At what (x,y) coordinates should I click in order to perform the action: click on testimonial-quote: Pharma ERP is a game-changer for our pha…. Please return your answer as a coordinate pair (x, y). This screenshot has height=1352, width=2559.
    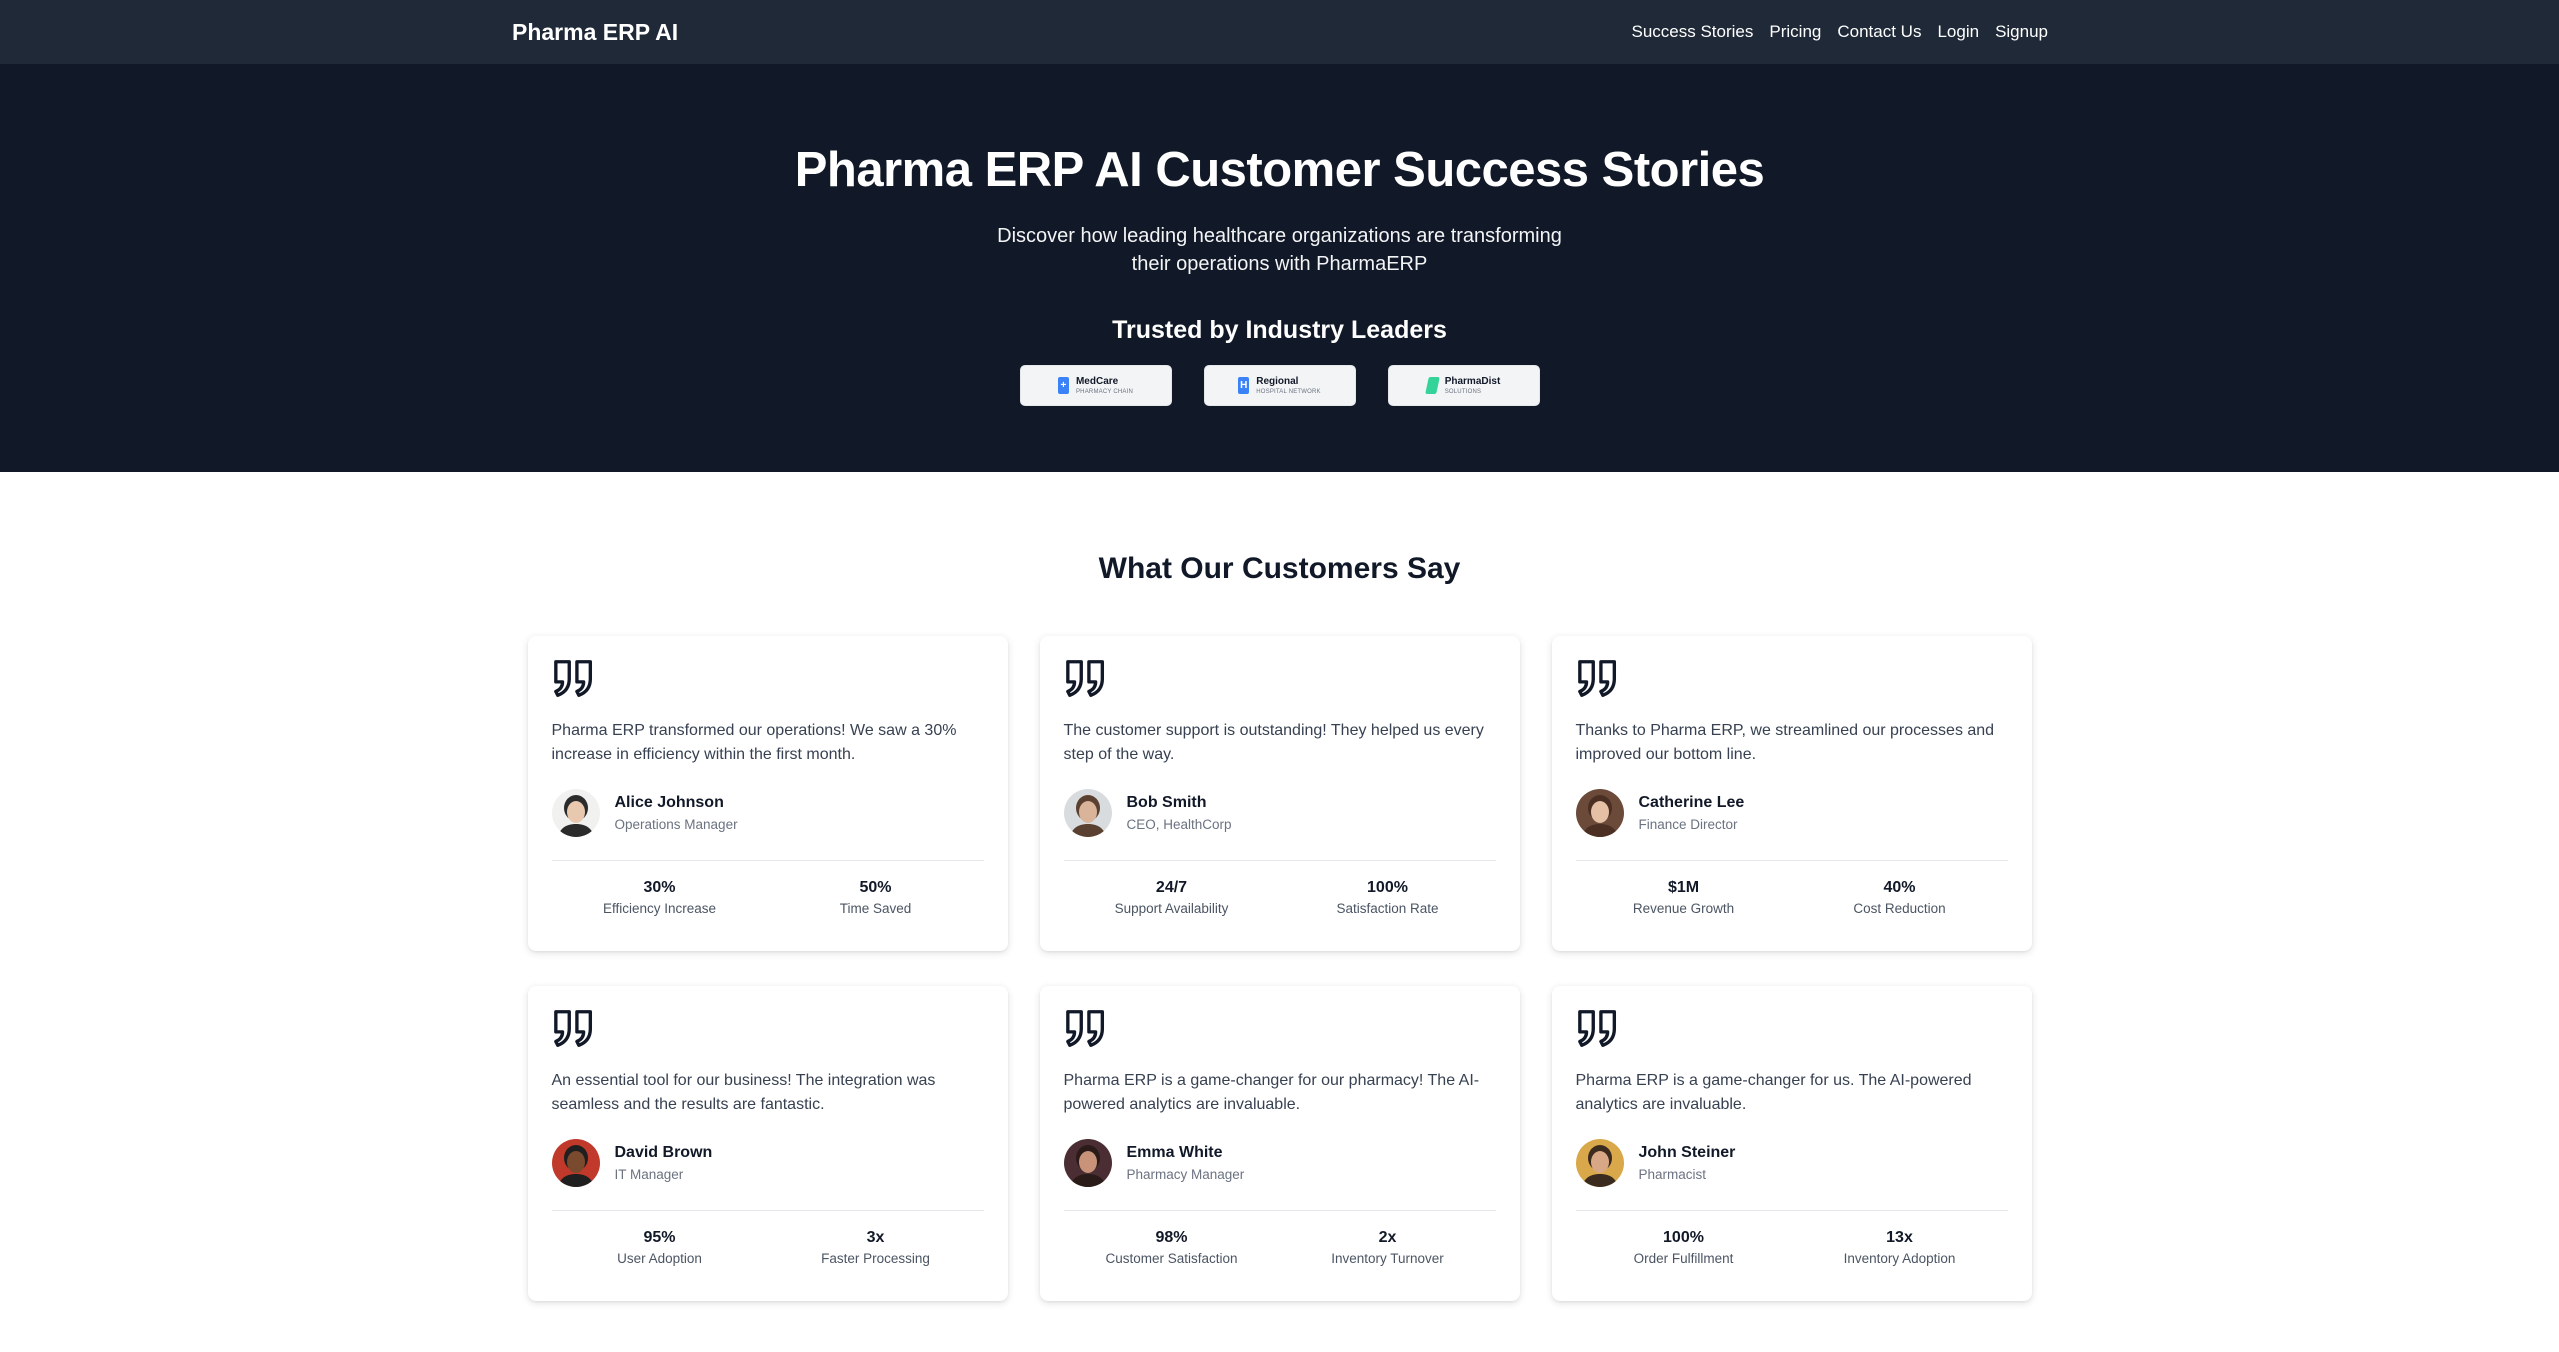
    Looking at the image, I should click on (1271, 1092).